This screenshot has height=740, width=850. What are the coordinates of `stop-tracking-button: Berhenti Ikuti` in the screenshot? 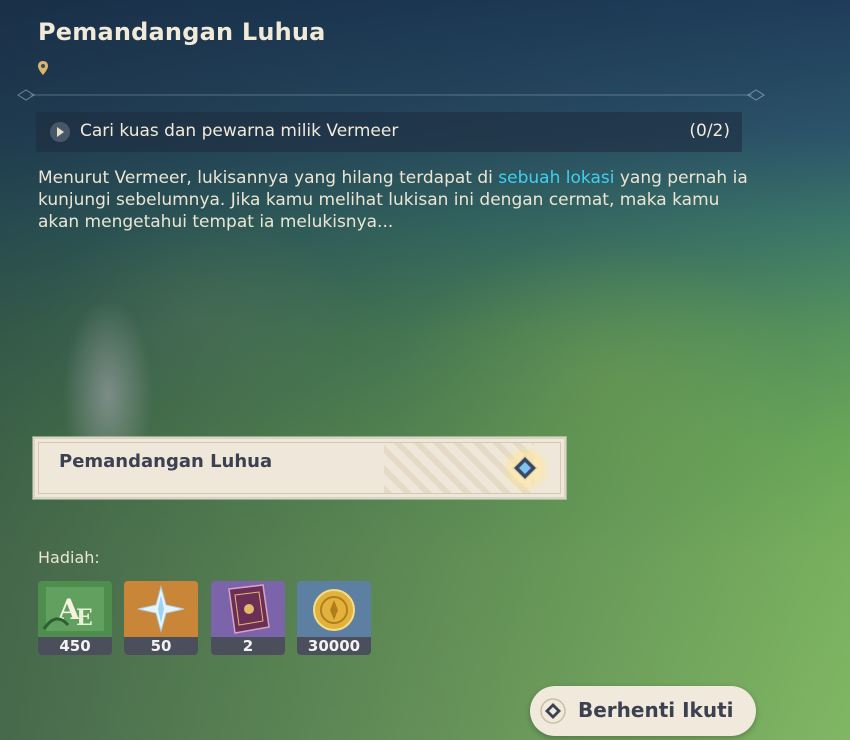 It's located at (643, 711).